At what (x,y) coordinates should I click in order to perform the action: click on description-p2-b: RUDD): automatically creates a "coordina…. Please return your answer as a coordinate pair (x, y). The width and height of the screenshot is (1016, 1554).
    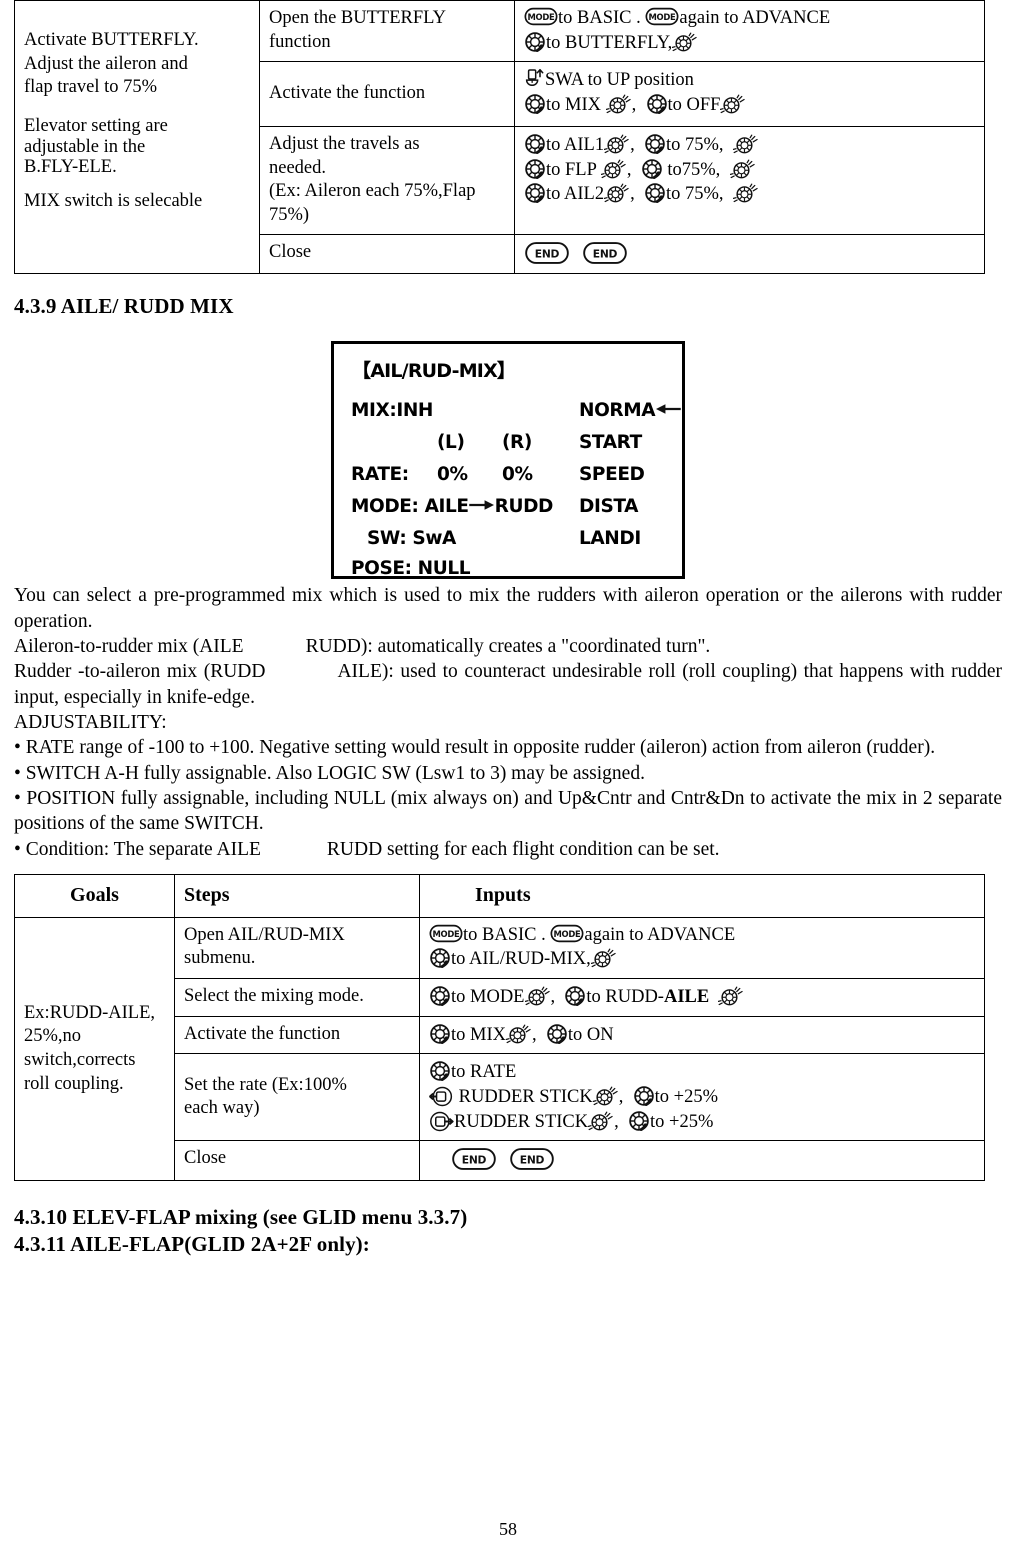
    Looking at the image, I should click on (508, 647).